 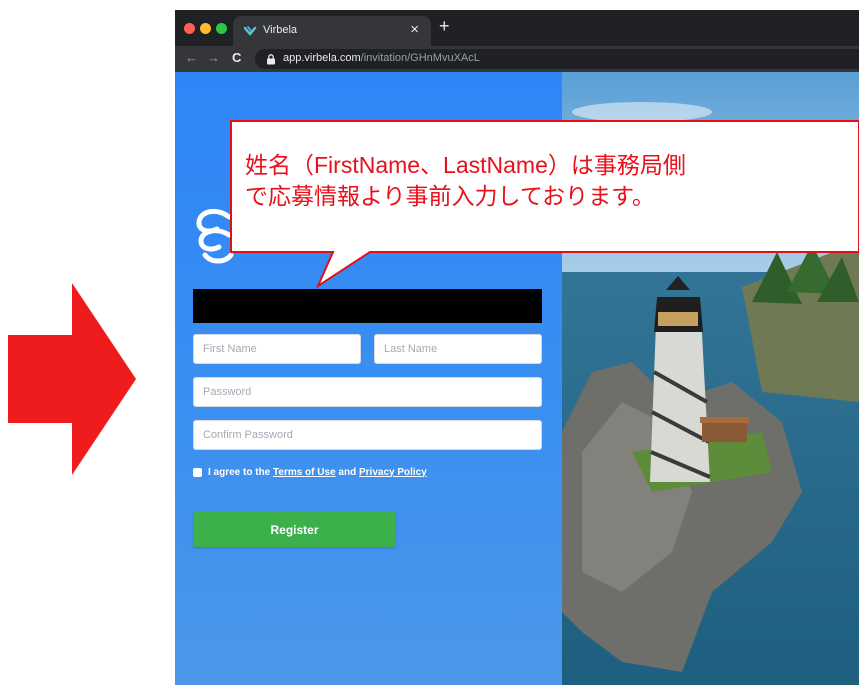 What do you see at coordinates (213, 57) in the screenshot?
I see `forward-arrow-icon: →` at bounding box center [213, 57].